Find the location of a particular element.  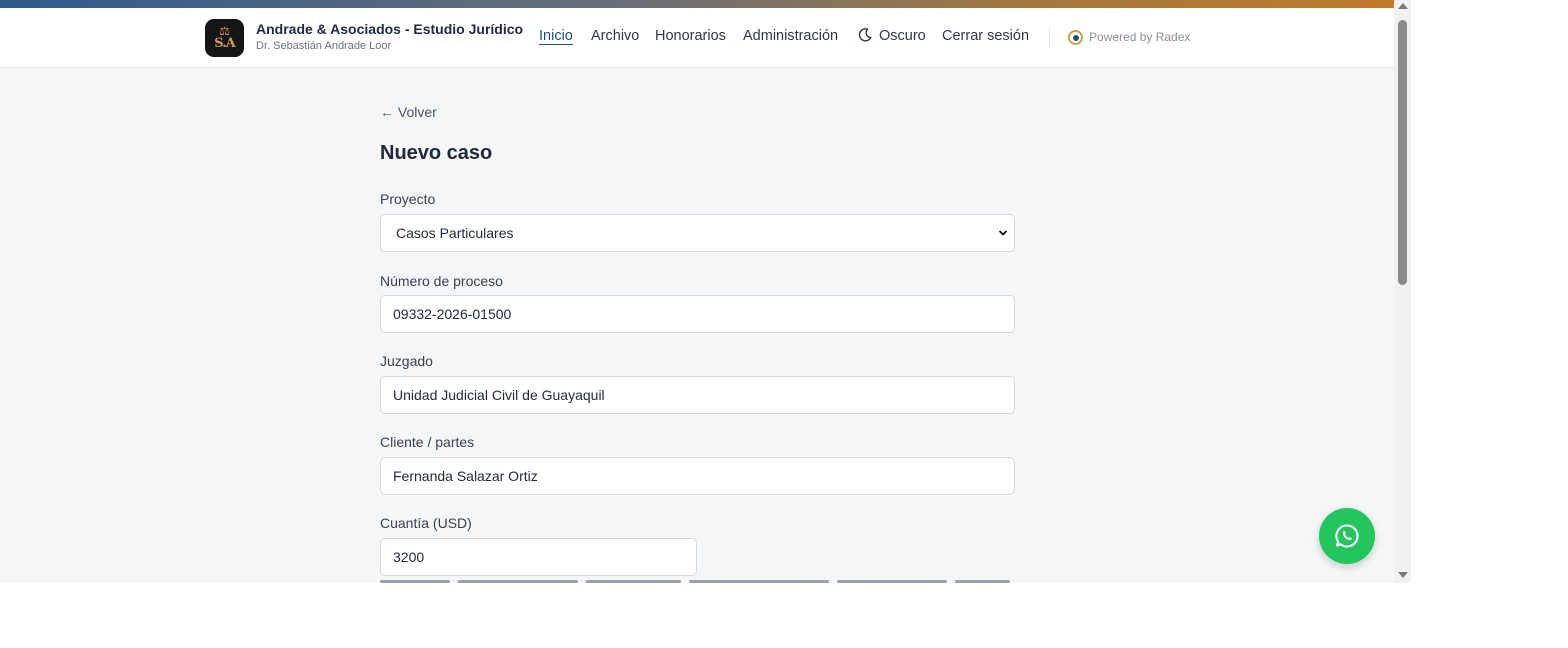

nav-honorarios: Honorarios is located at coordinates (690, 36).